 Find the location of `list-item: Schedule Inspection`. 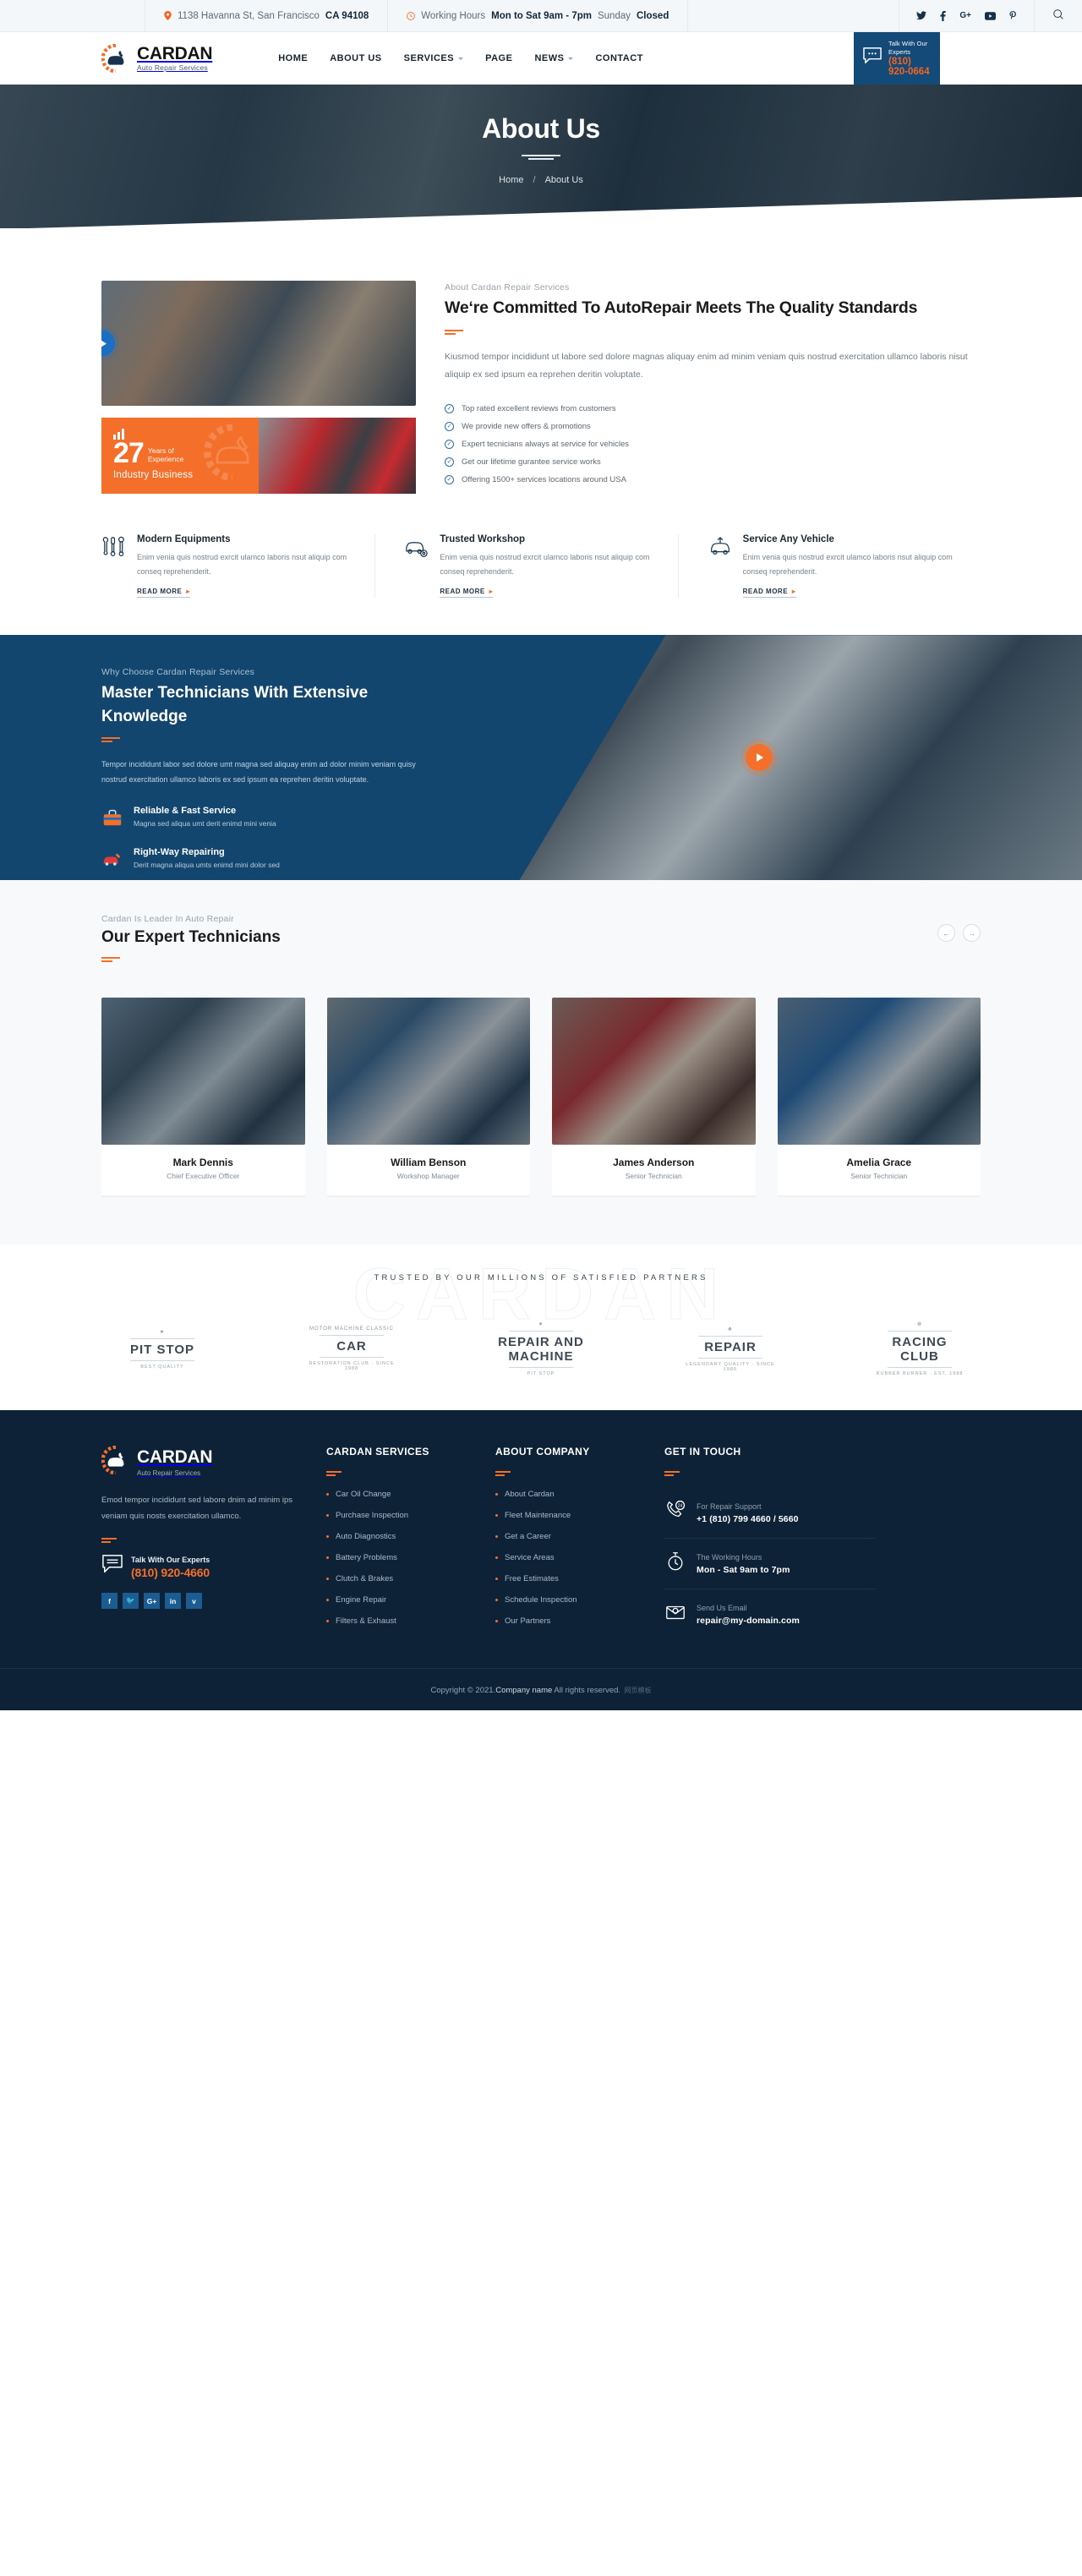

list-item: Schedule Inspection is located at coordinates (567, 1600).